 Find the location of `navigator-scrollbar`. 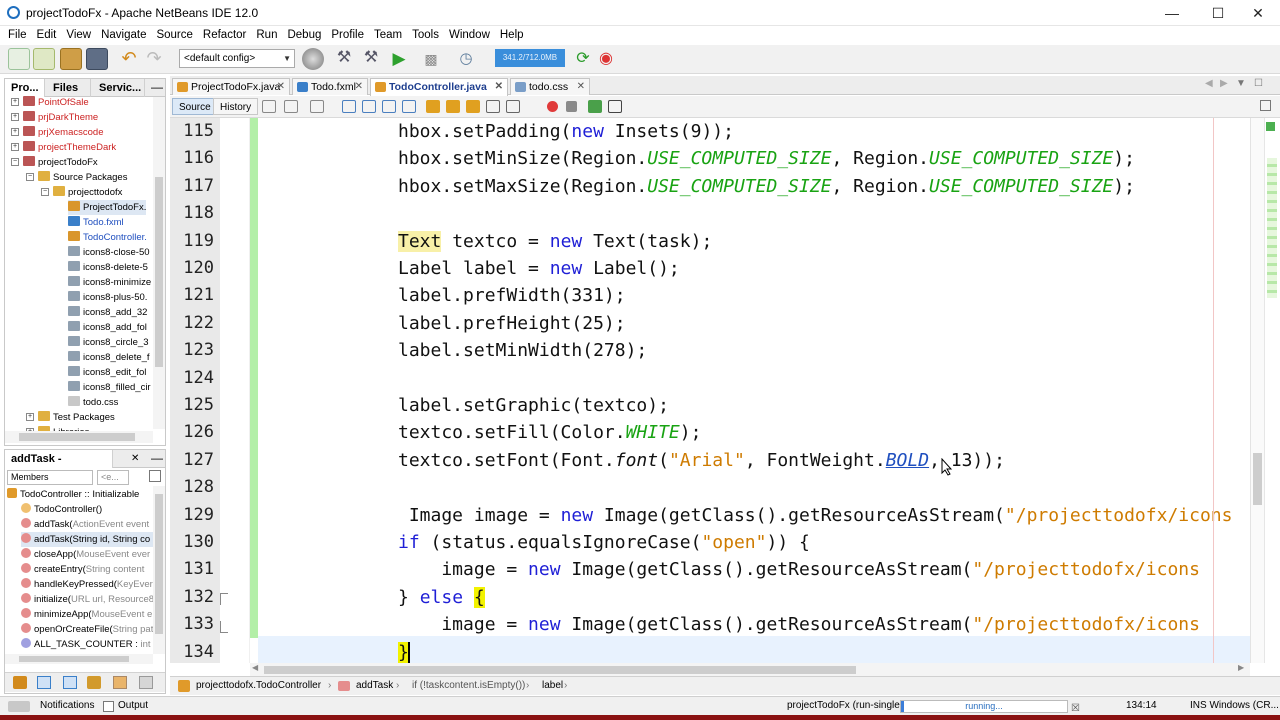

navigator-scrollbar is located at coordinates (159, 570).